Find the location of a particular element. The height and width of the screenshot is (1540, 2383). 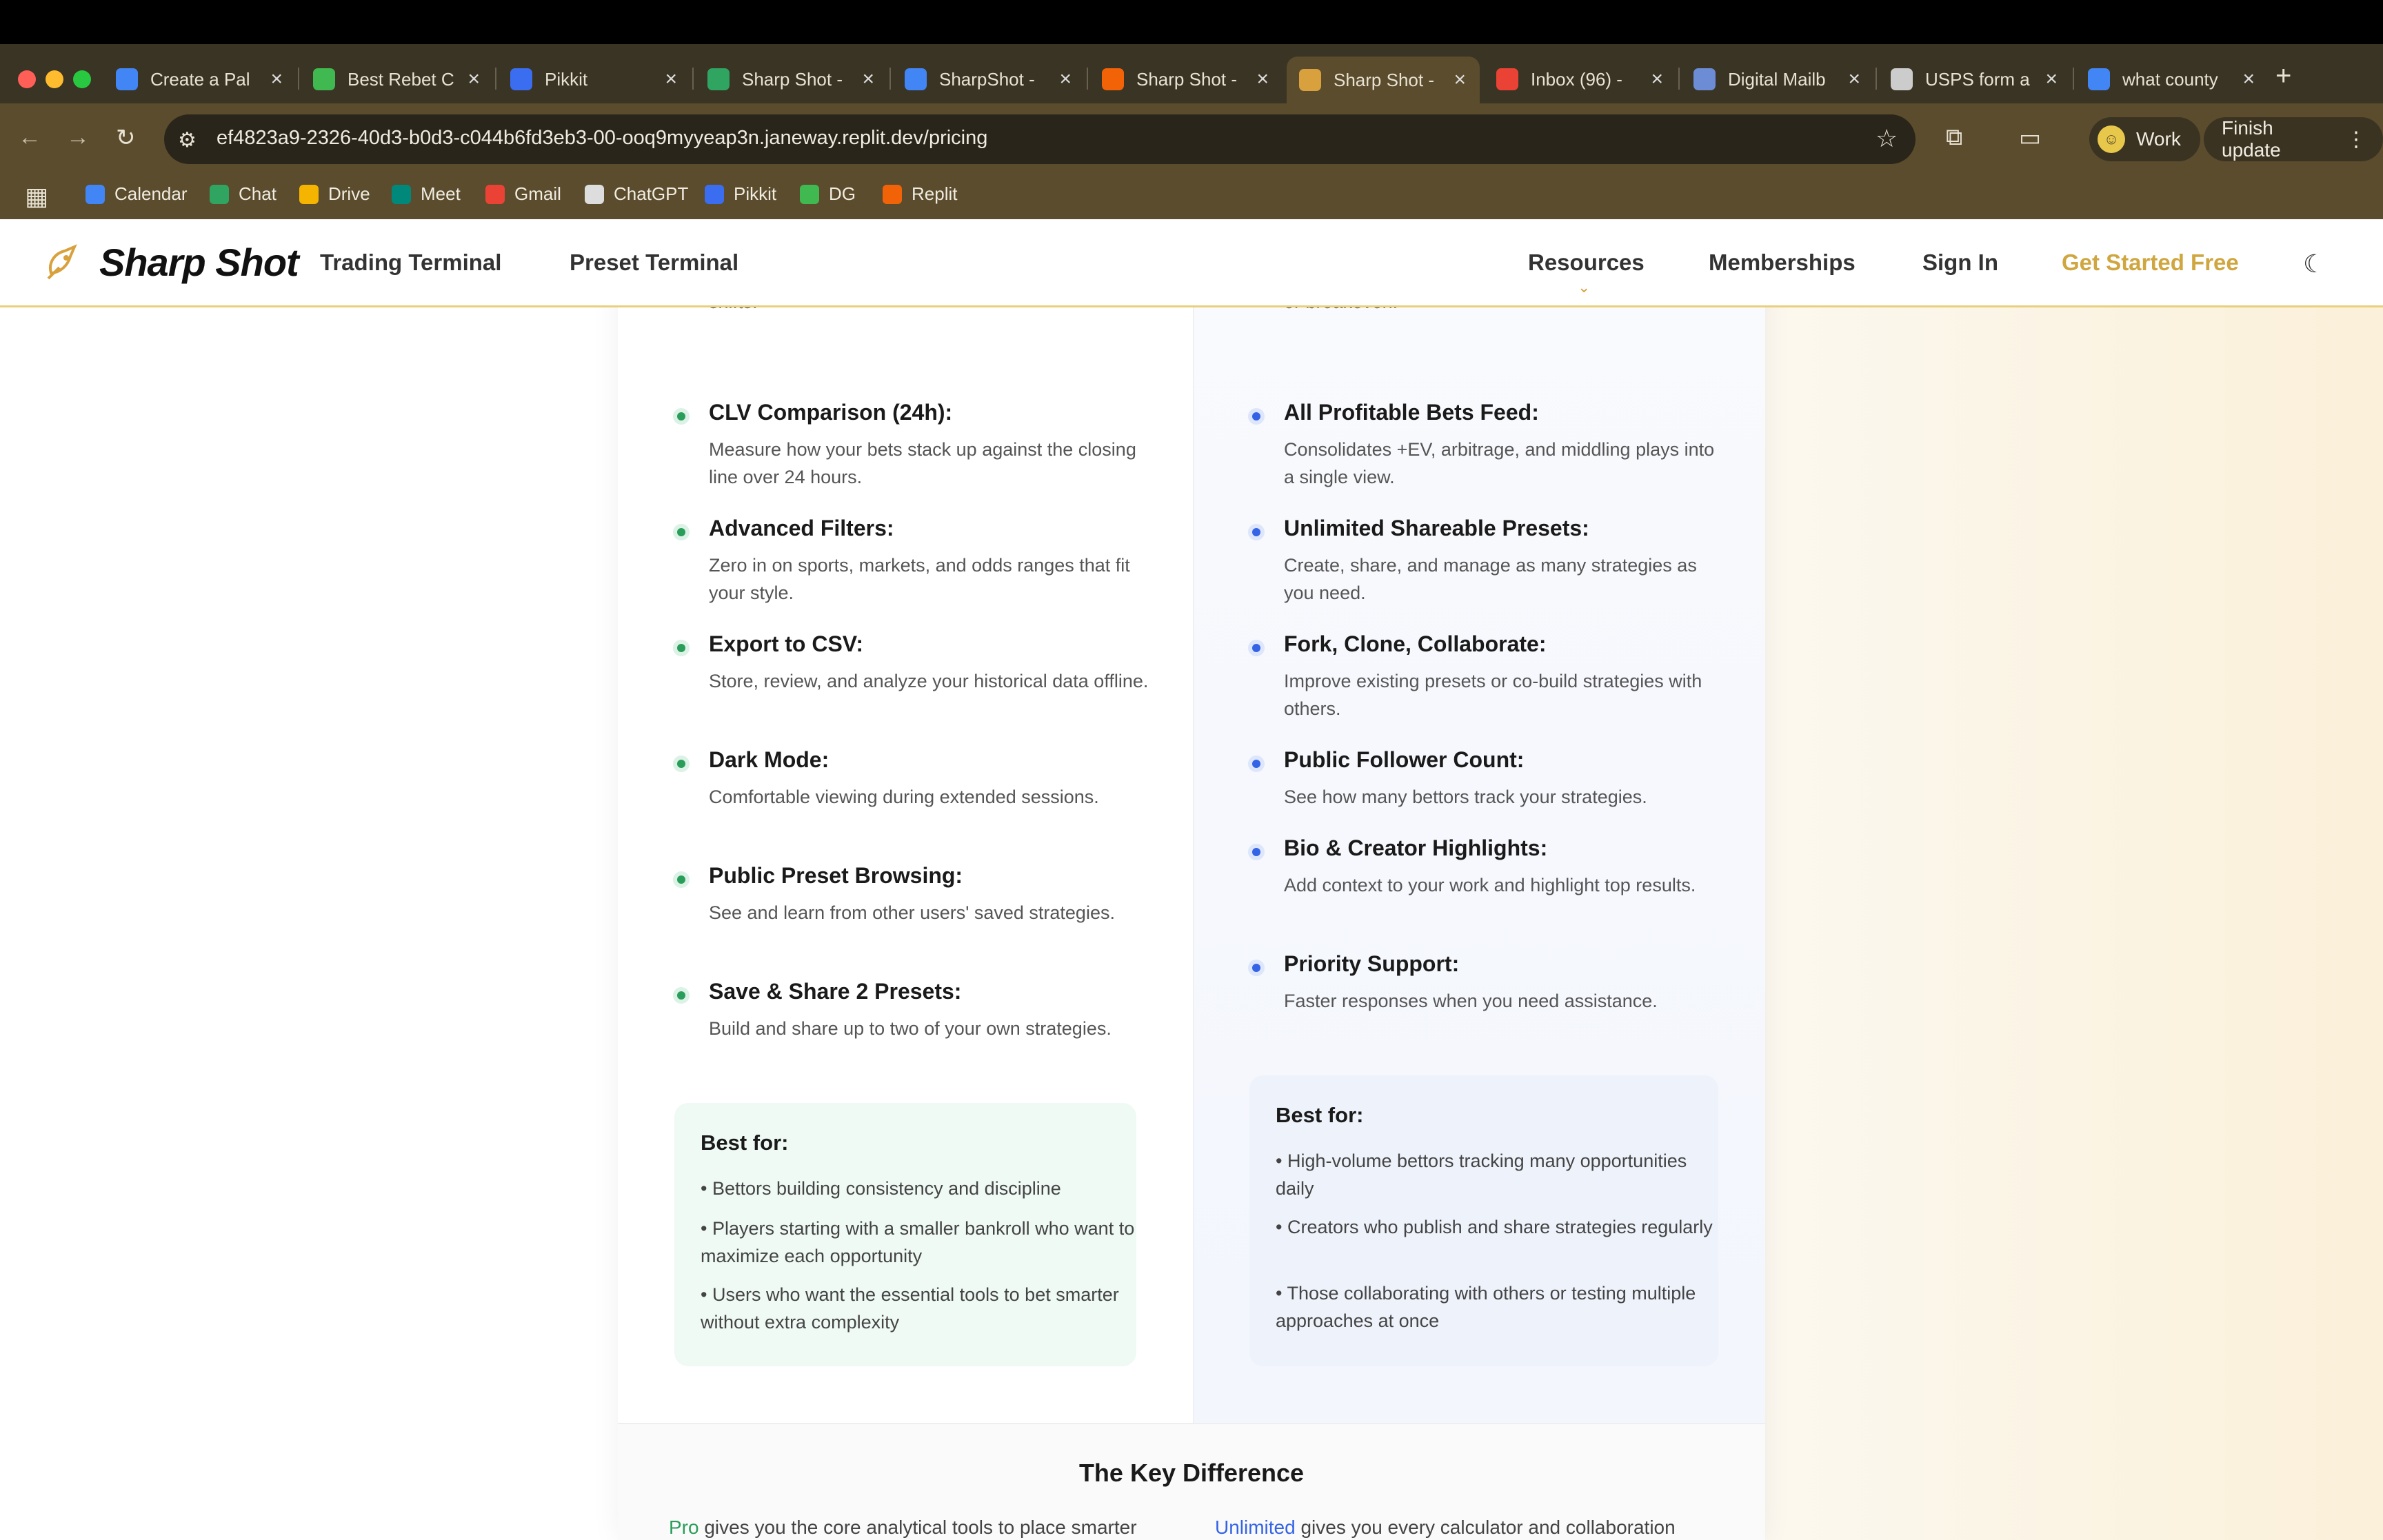

cloud-icon is located at coordinates (1704, 79).